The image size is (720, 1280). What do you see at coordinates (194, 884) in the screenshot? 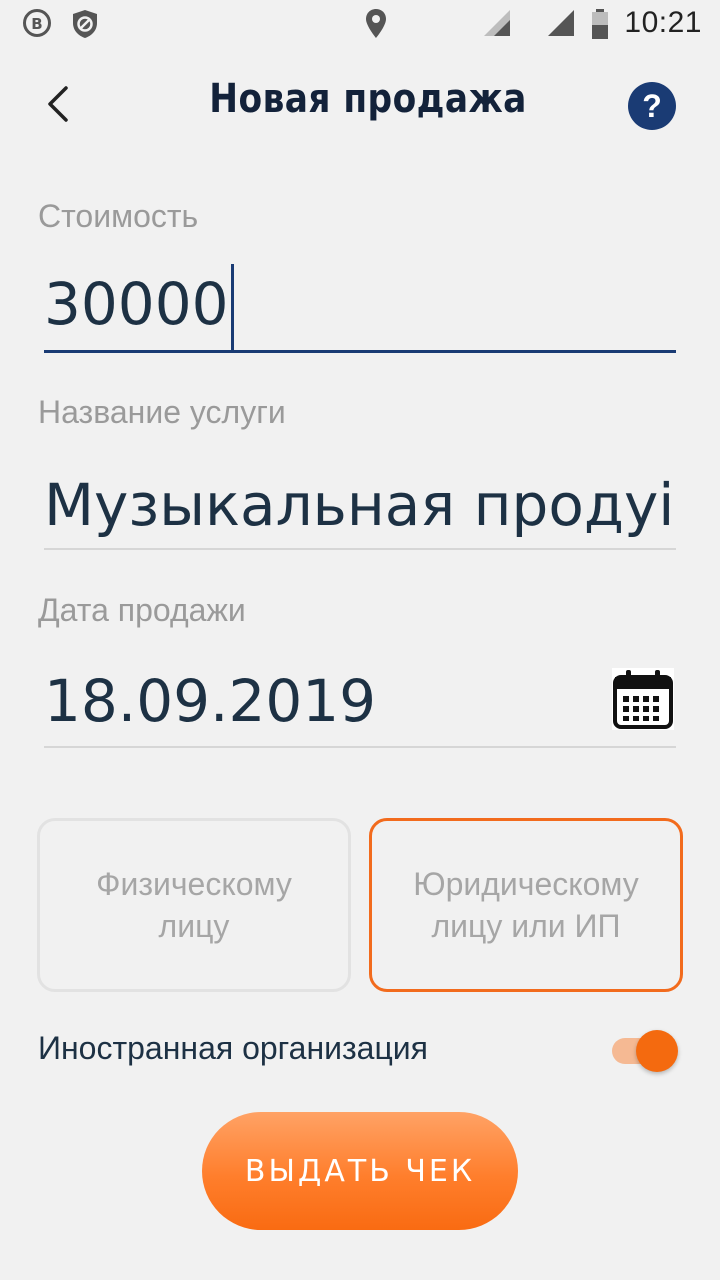
I see `buyer-type-physical-line-1: Физическому` at bounding box center [194, 884].